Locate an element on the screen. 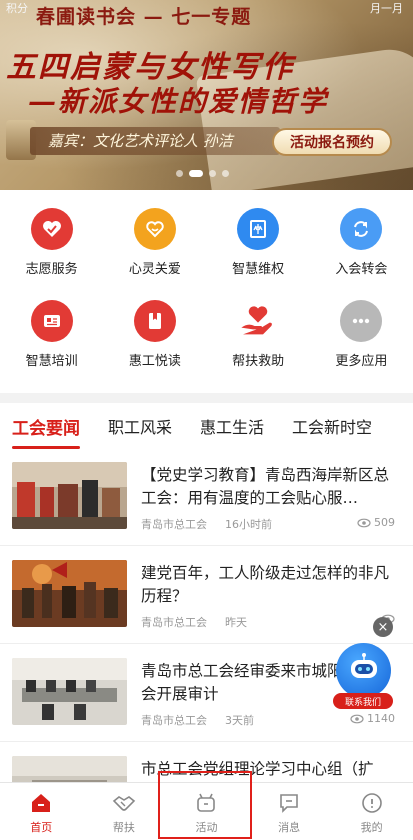  service-label: 智慧维权 is located at coordinates (258, 269).